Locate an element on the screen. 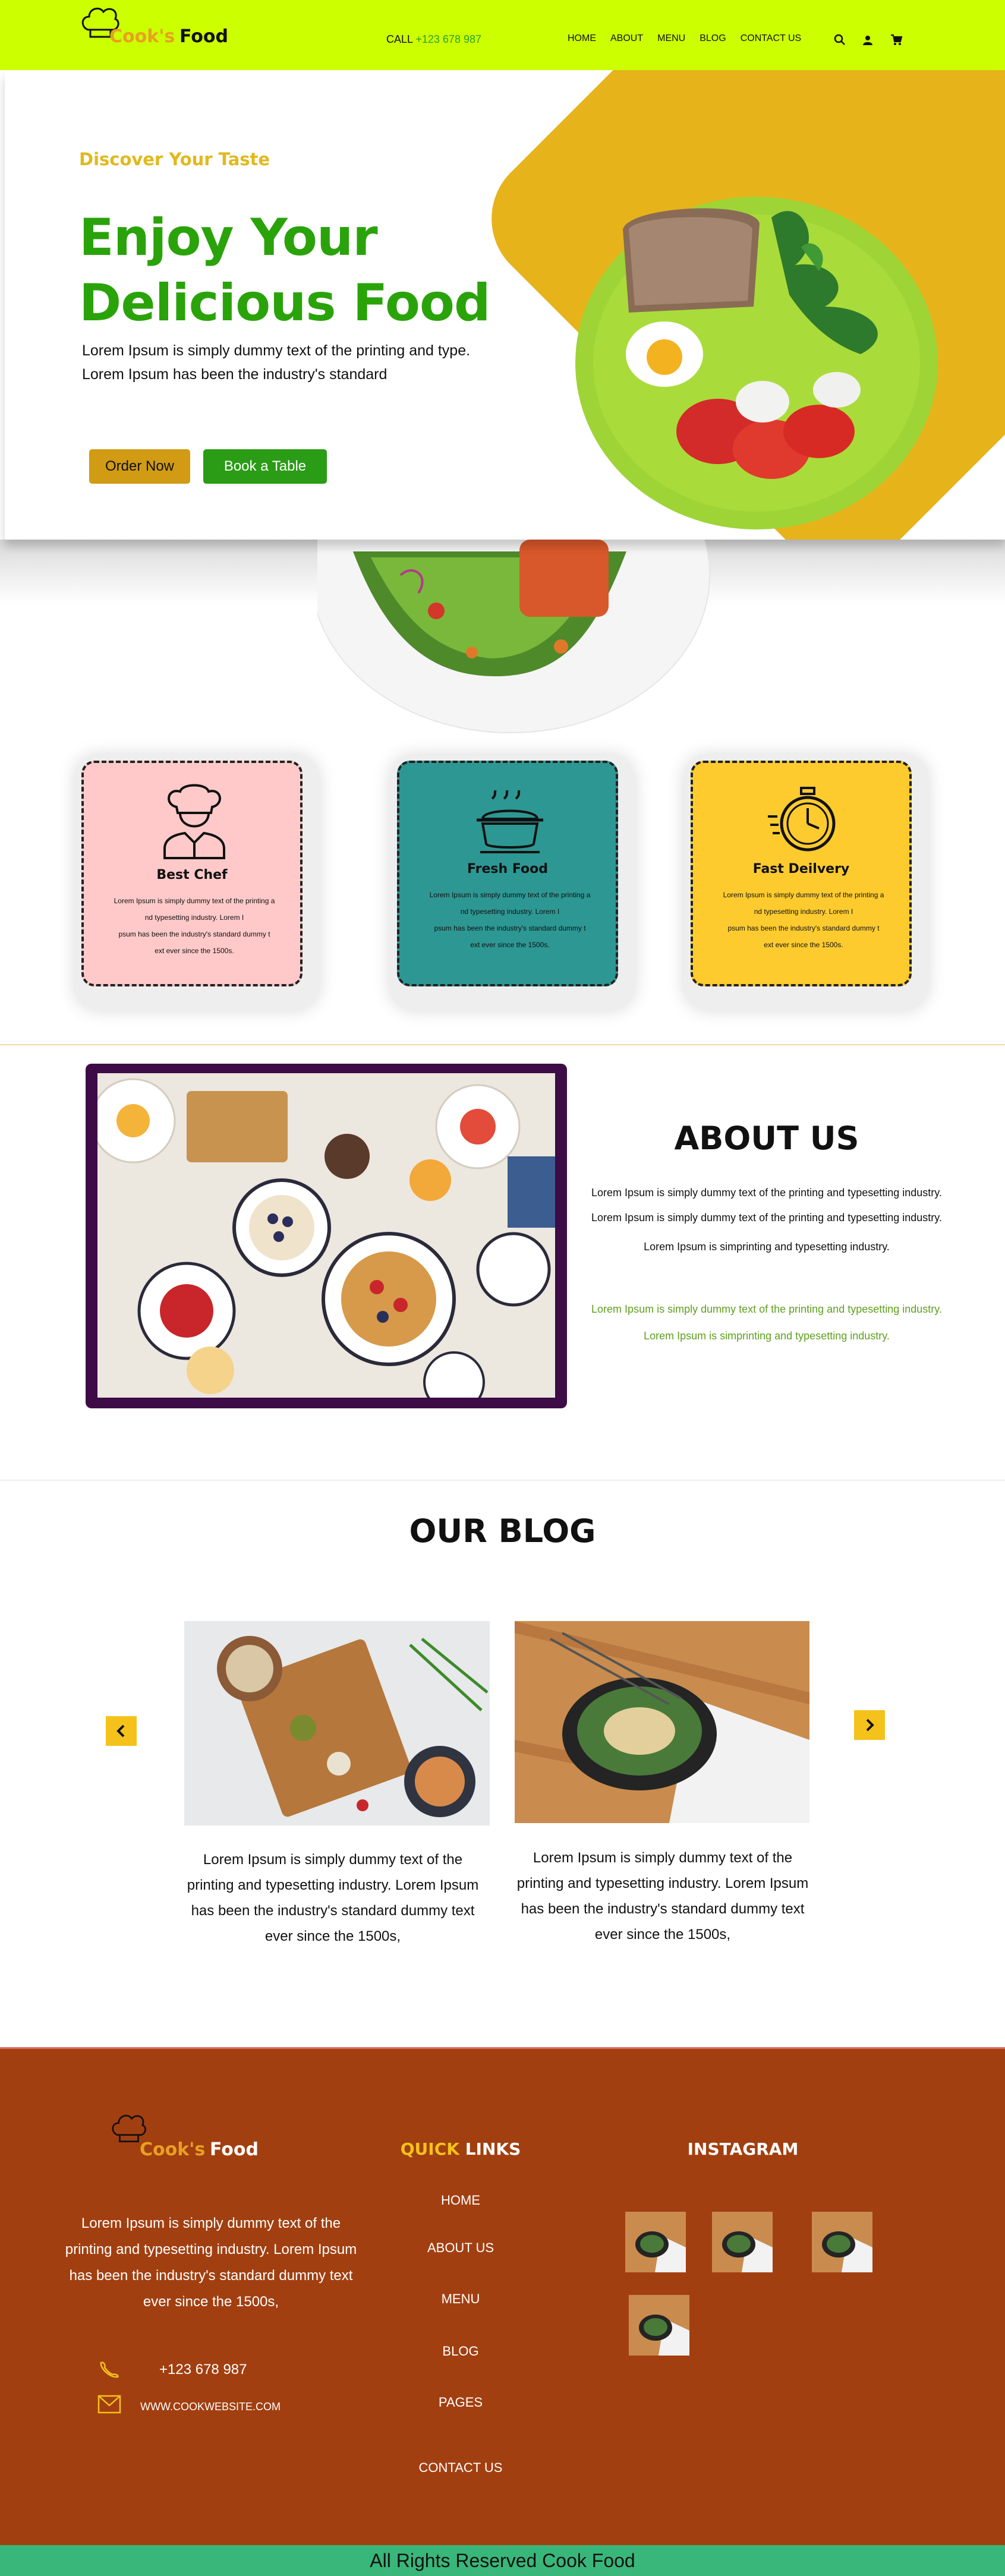 The image size is (1005, 2576). footer-link-menu: MENU is located at coordinates (460, 2299).